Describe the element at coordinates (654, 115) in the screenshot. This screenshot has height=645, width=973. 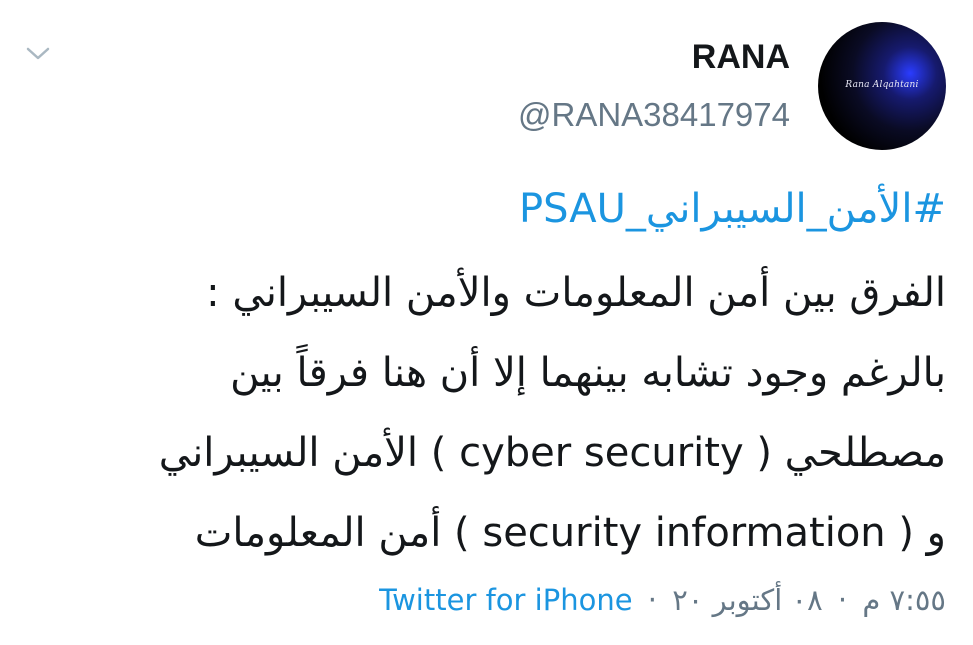
I see `user-handle: @RANA38417974` at that location.